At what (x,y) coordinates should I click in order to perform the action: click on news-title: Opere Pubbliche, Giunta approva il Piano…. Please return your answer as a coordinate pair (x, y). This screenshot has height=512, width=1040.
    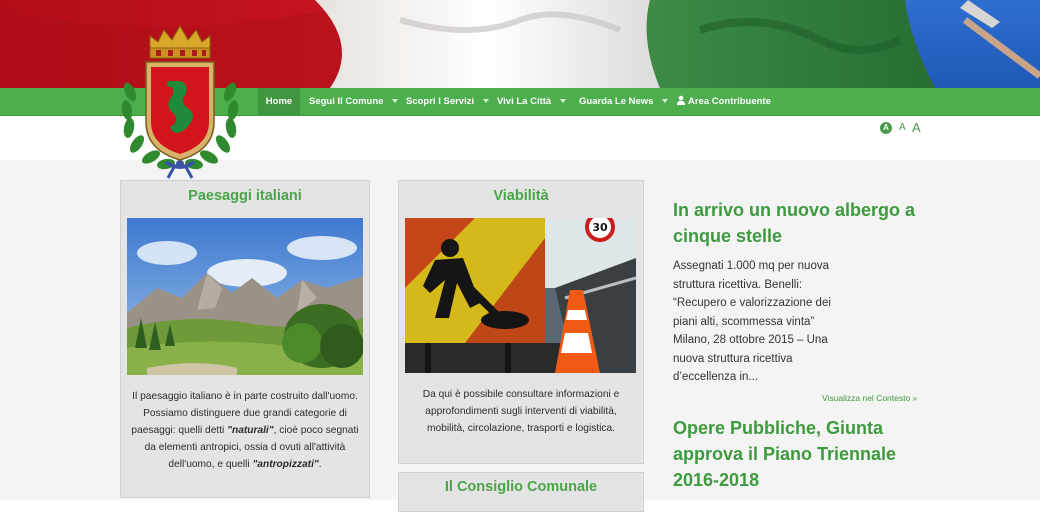
    Looking at the image, I should click on (804, 454).